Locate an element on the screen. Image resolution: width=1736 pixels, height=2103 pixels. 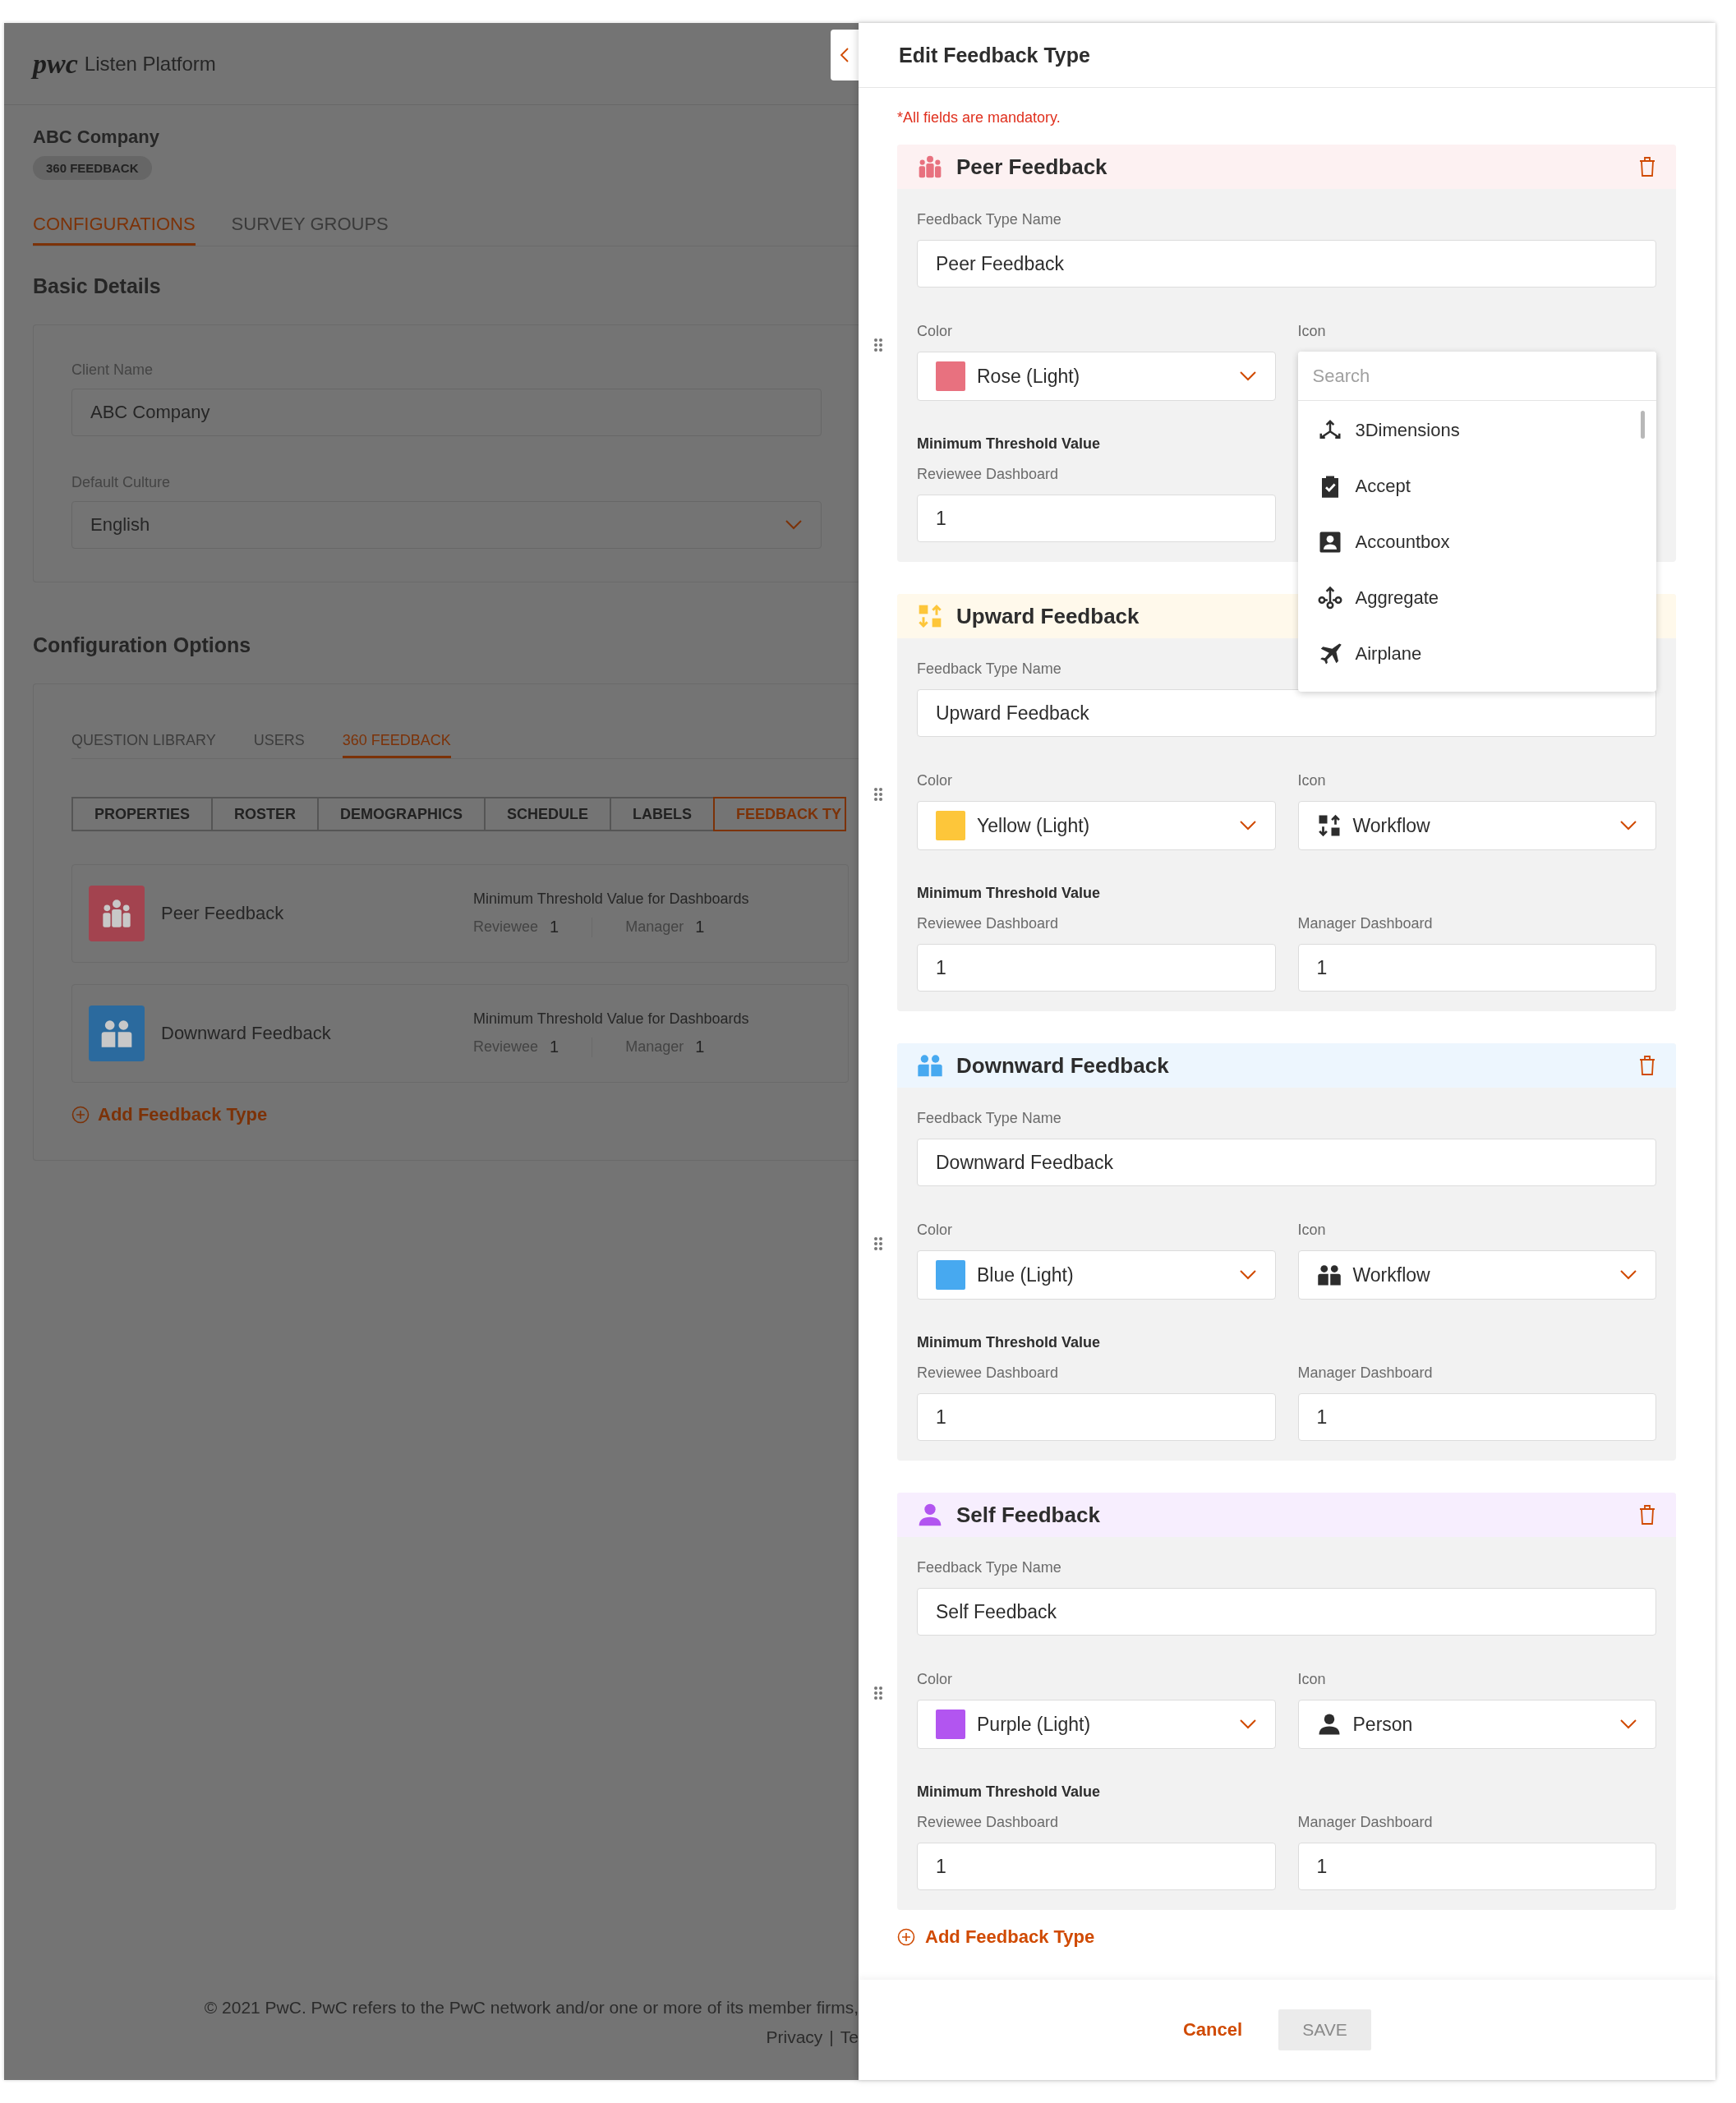
name-field: Upward Feedback is located at coordinates (1287, 713).